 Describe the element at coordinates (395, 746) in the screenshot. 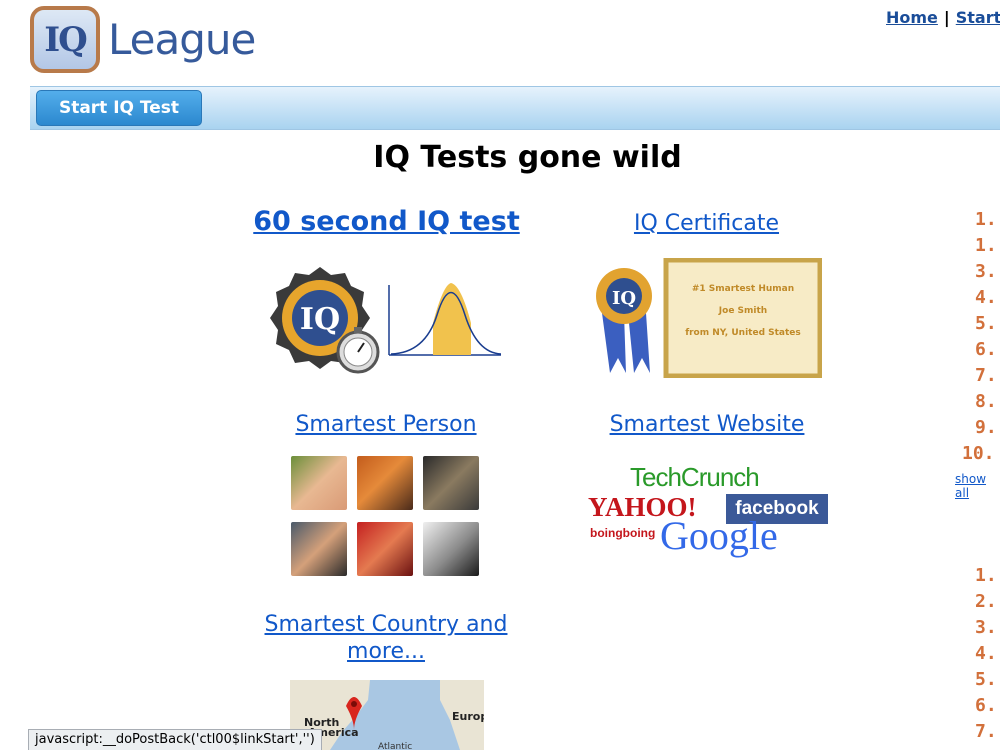

I see `map-label-atlantic: Atlantic` at that location.